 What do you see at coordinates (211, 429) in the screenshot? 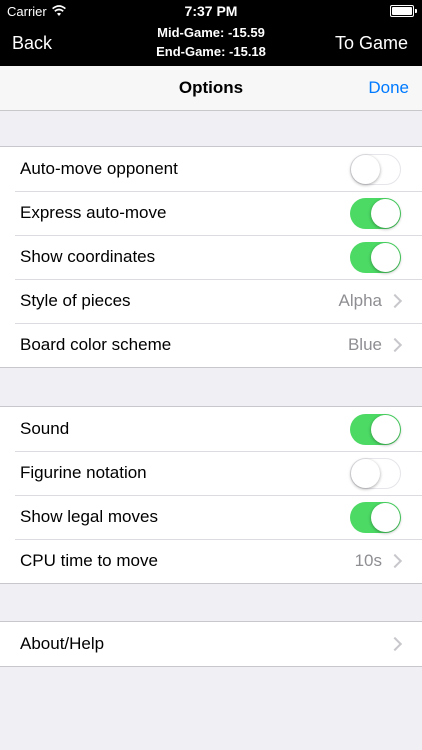
I see `row-sound: Sound` at bounding box center [211, 429].